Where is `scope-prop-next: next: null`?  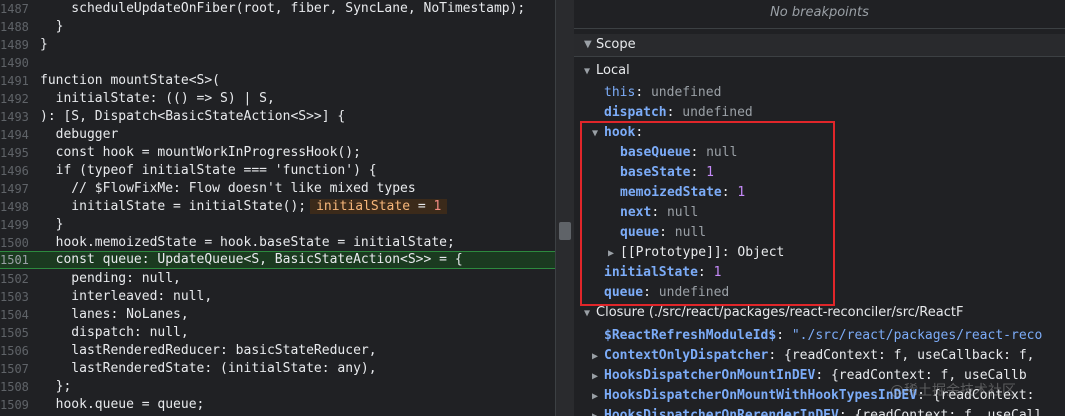 scope-prop-next: next: null is located at coordinates (659, 213).